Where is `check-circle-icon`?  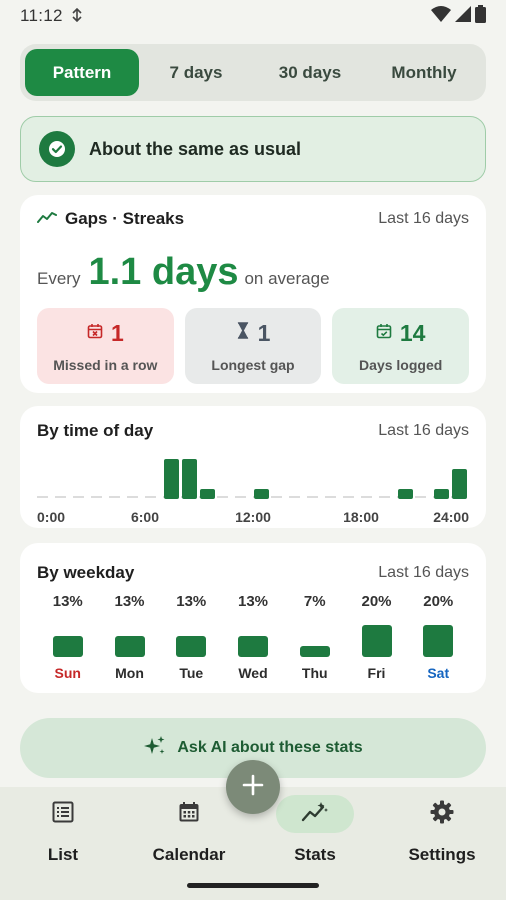
check-circle-icon is located at coordinates (57, 149).